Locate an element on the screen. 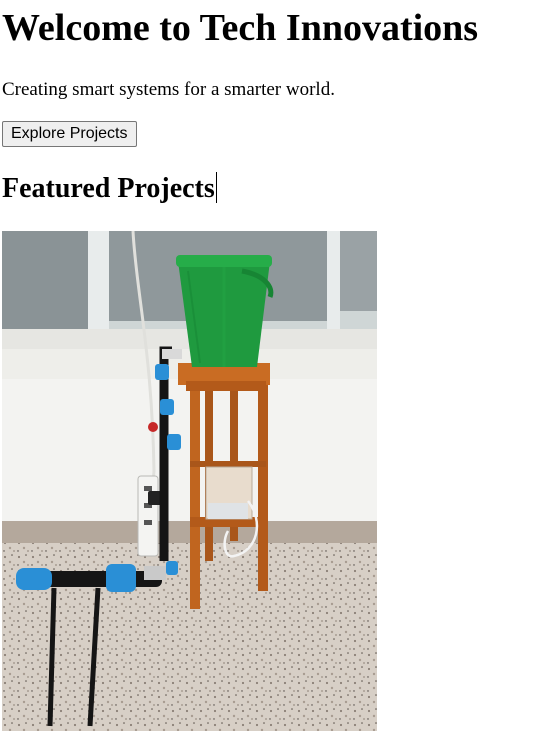 The image size is (560, 733). featured-projects-label: Featured Projects is located at coordinates (108, 188).